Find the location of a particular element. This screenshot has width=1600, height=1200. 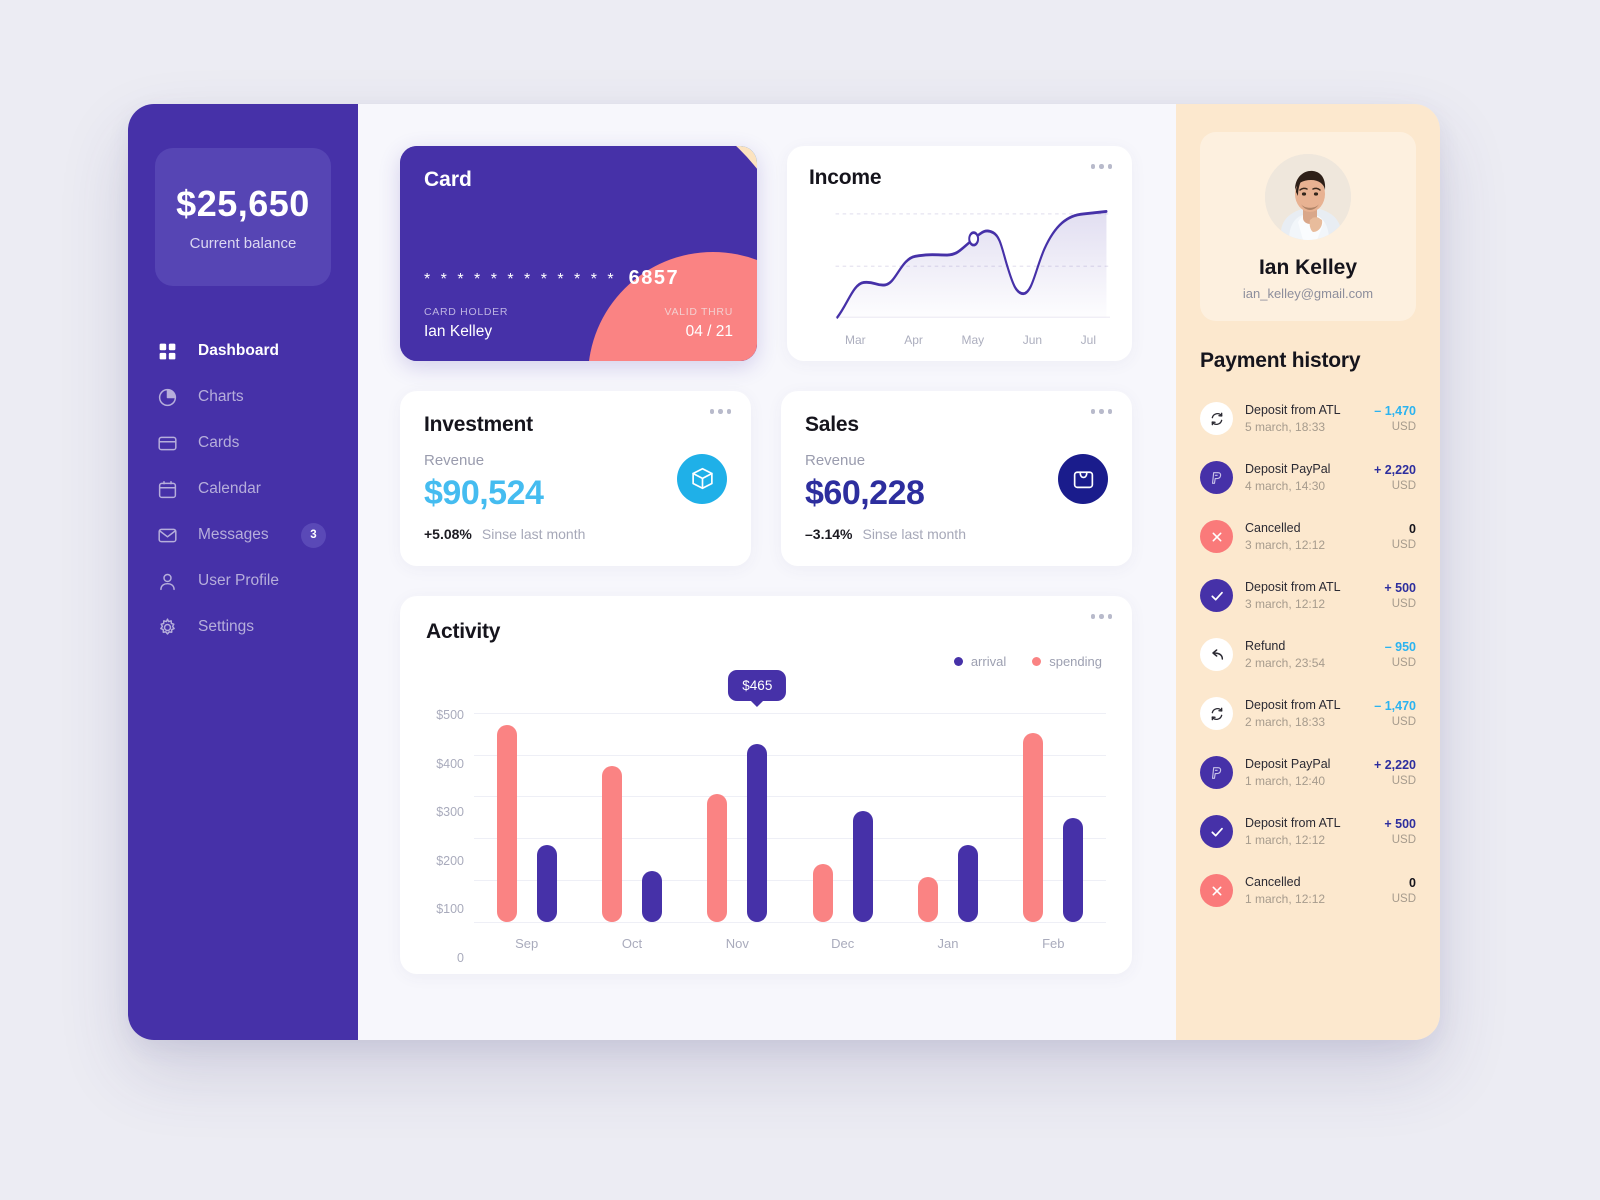

payment-history-row: Cancelled 1 march, 12:12 0 USD is located at coordinates (1308, 890).